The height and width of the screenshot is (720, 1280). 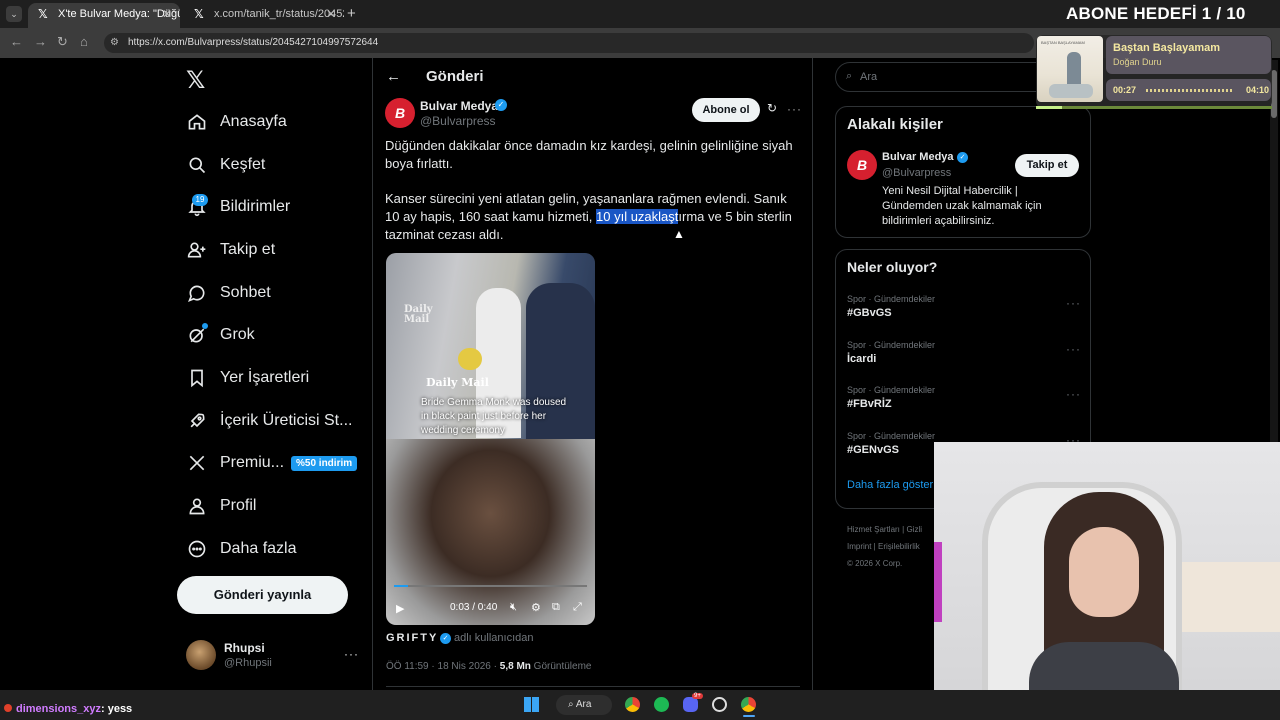 I want to click on sidebar-item-more-circle: Daha fazla, so click(x=241, y=549).